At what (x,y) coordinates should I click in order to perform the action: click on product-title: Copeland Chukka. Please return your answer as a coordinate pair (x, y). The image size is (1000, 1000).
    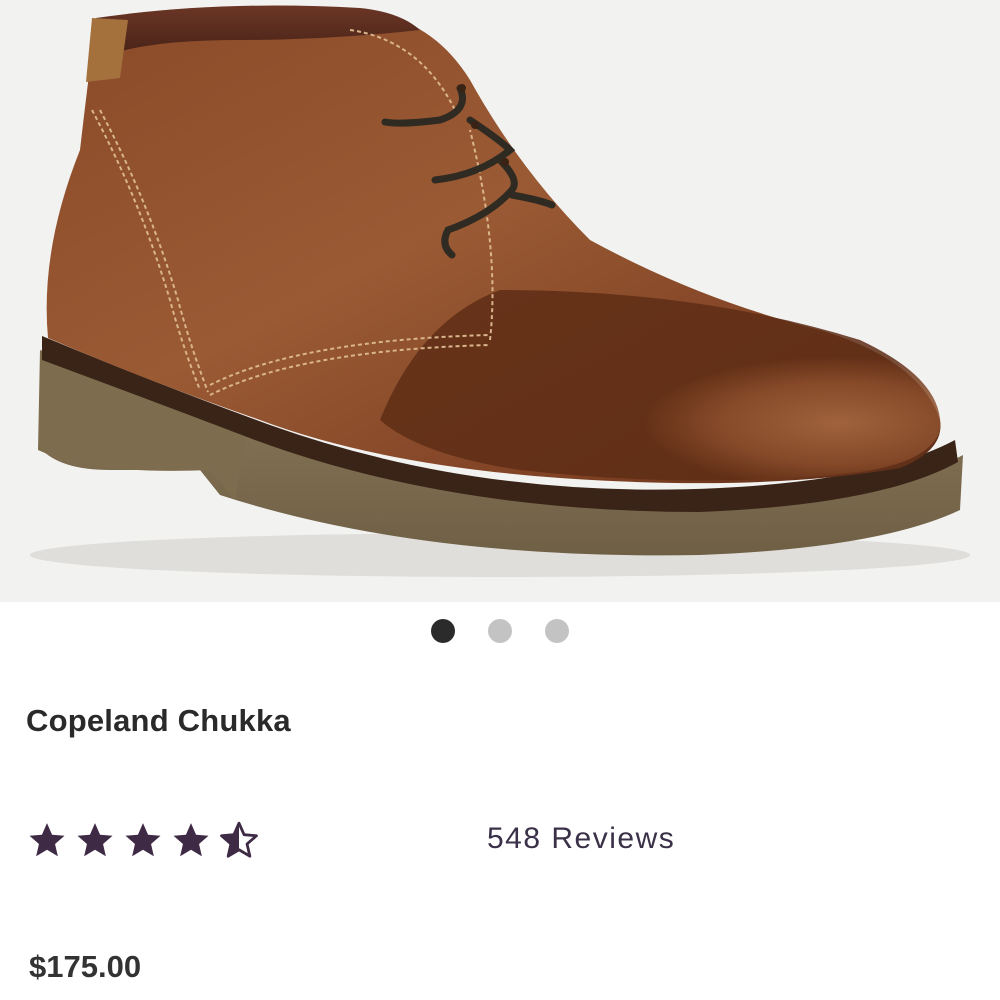
    Looking at the image, I should click on (158, 720).